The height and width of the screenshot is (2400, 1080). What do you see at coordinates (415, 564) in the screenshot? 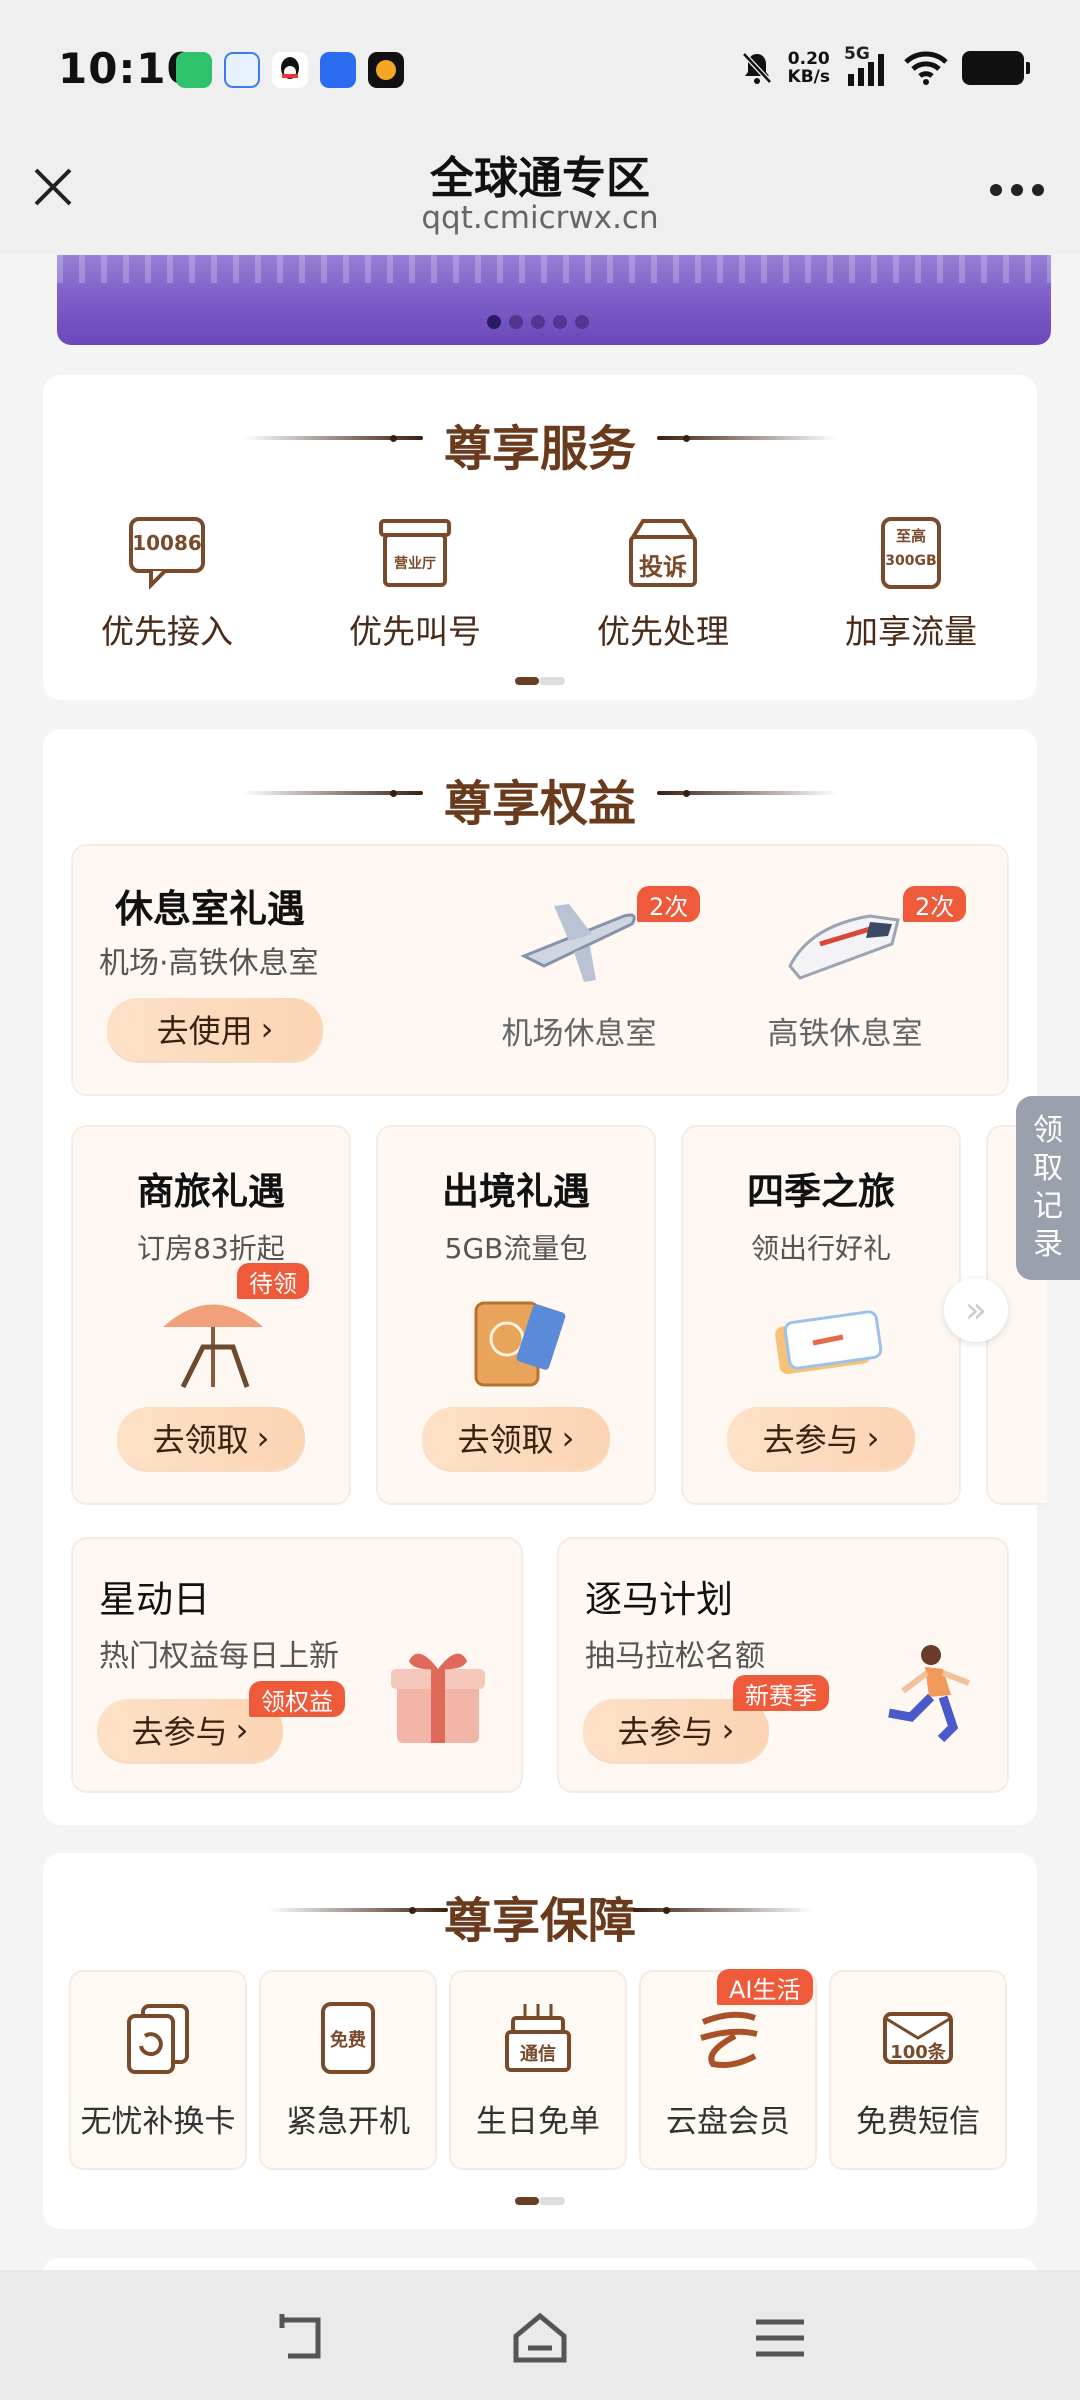
I see `icon-text: 营业厅` at bounding box center [415, 564].